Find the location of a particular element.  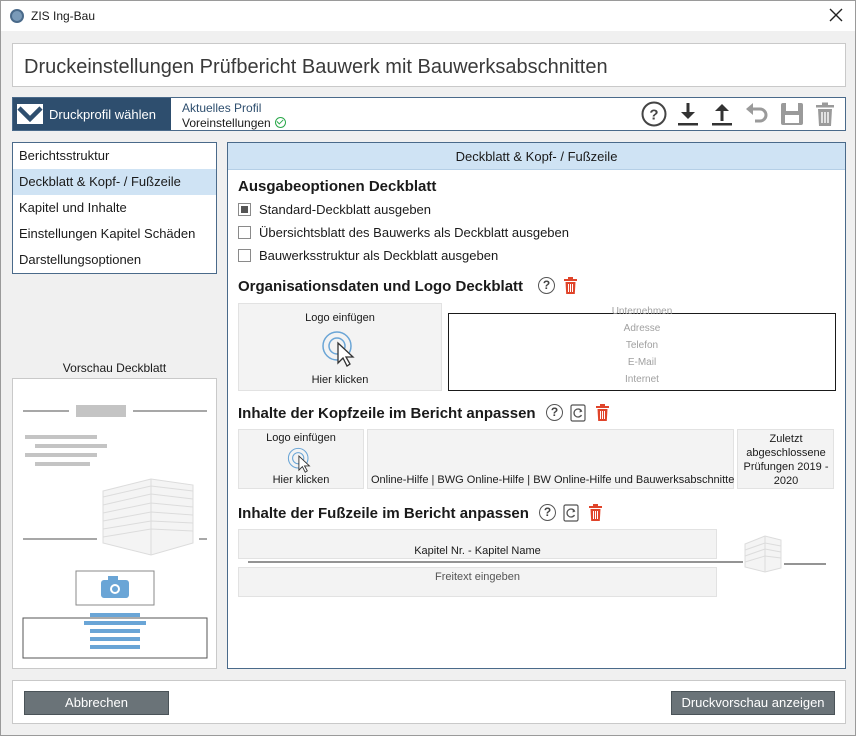

footer-section-title: Inhalte der Fußzeile im Bericht anpassen is located at coordinates (383, 513).